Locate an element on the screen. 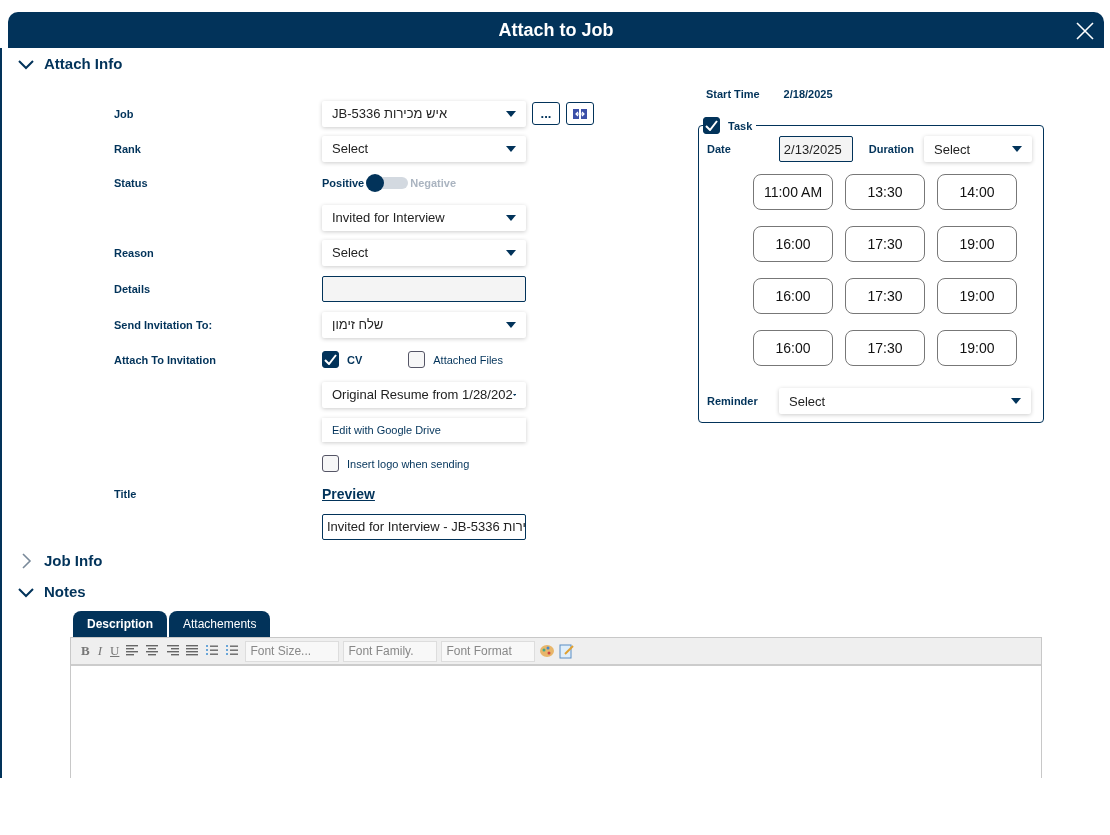 This screenshot has width=1110, height=835. dialog-title: Attach to Job is located at coordinates (556, 30).